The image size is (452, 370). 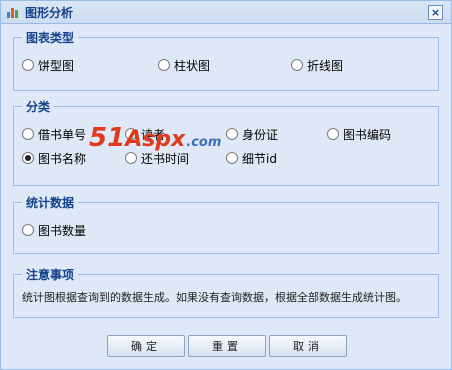 I want to click on close-icon: ×, so click(x=435, y=12).